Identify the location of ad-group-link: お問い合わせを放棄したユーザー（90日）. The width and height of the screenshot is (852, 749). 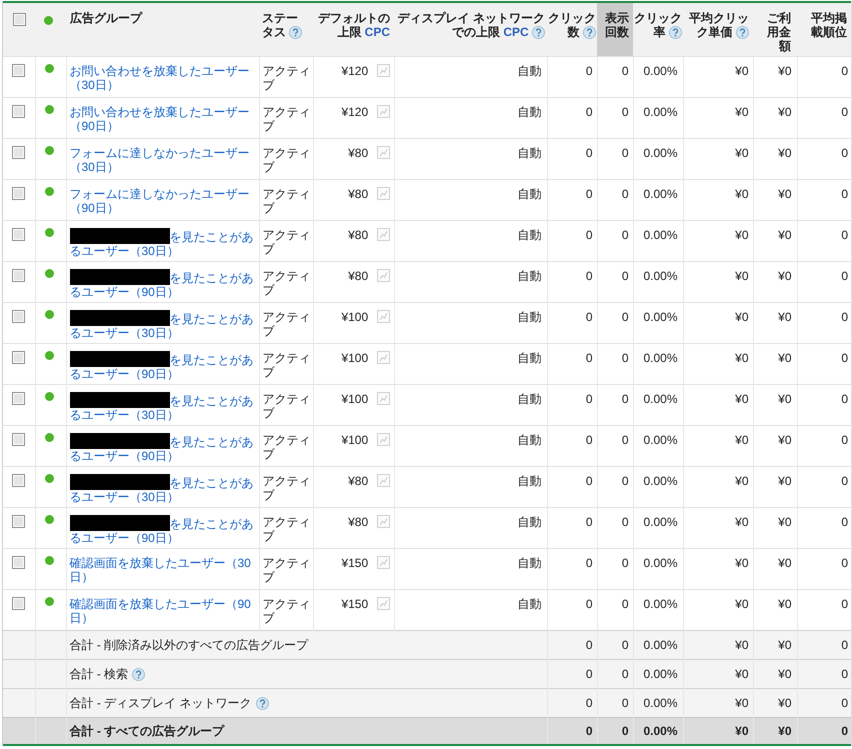
(163, 118).